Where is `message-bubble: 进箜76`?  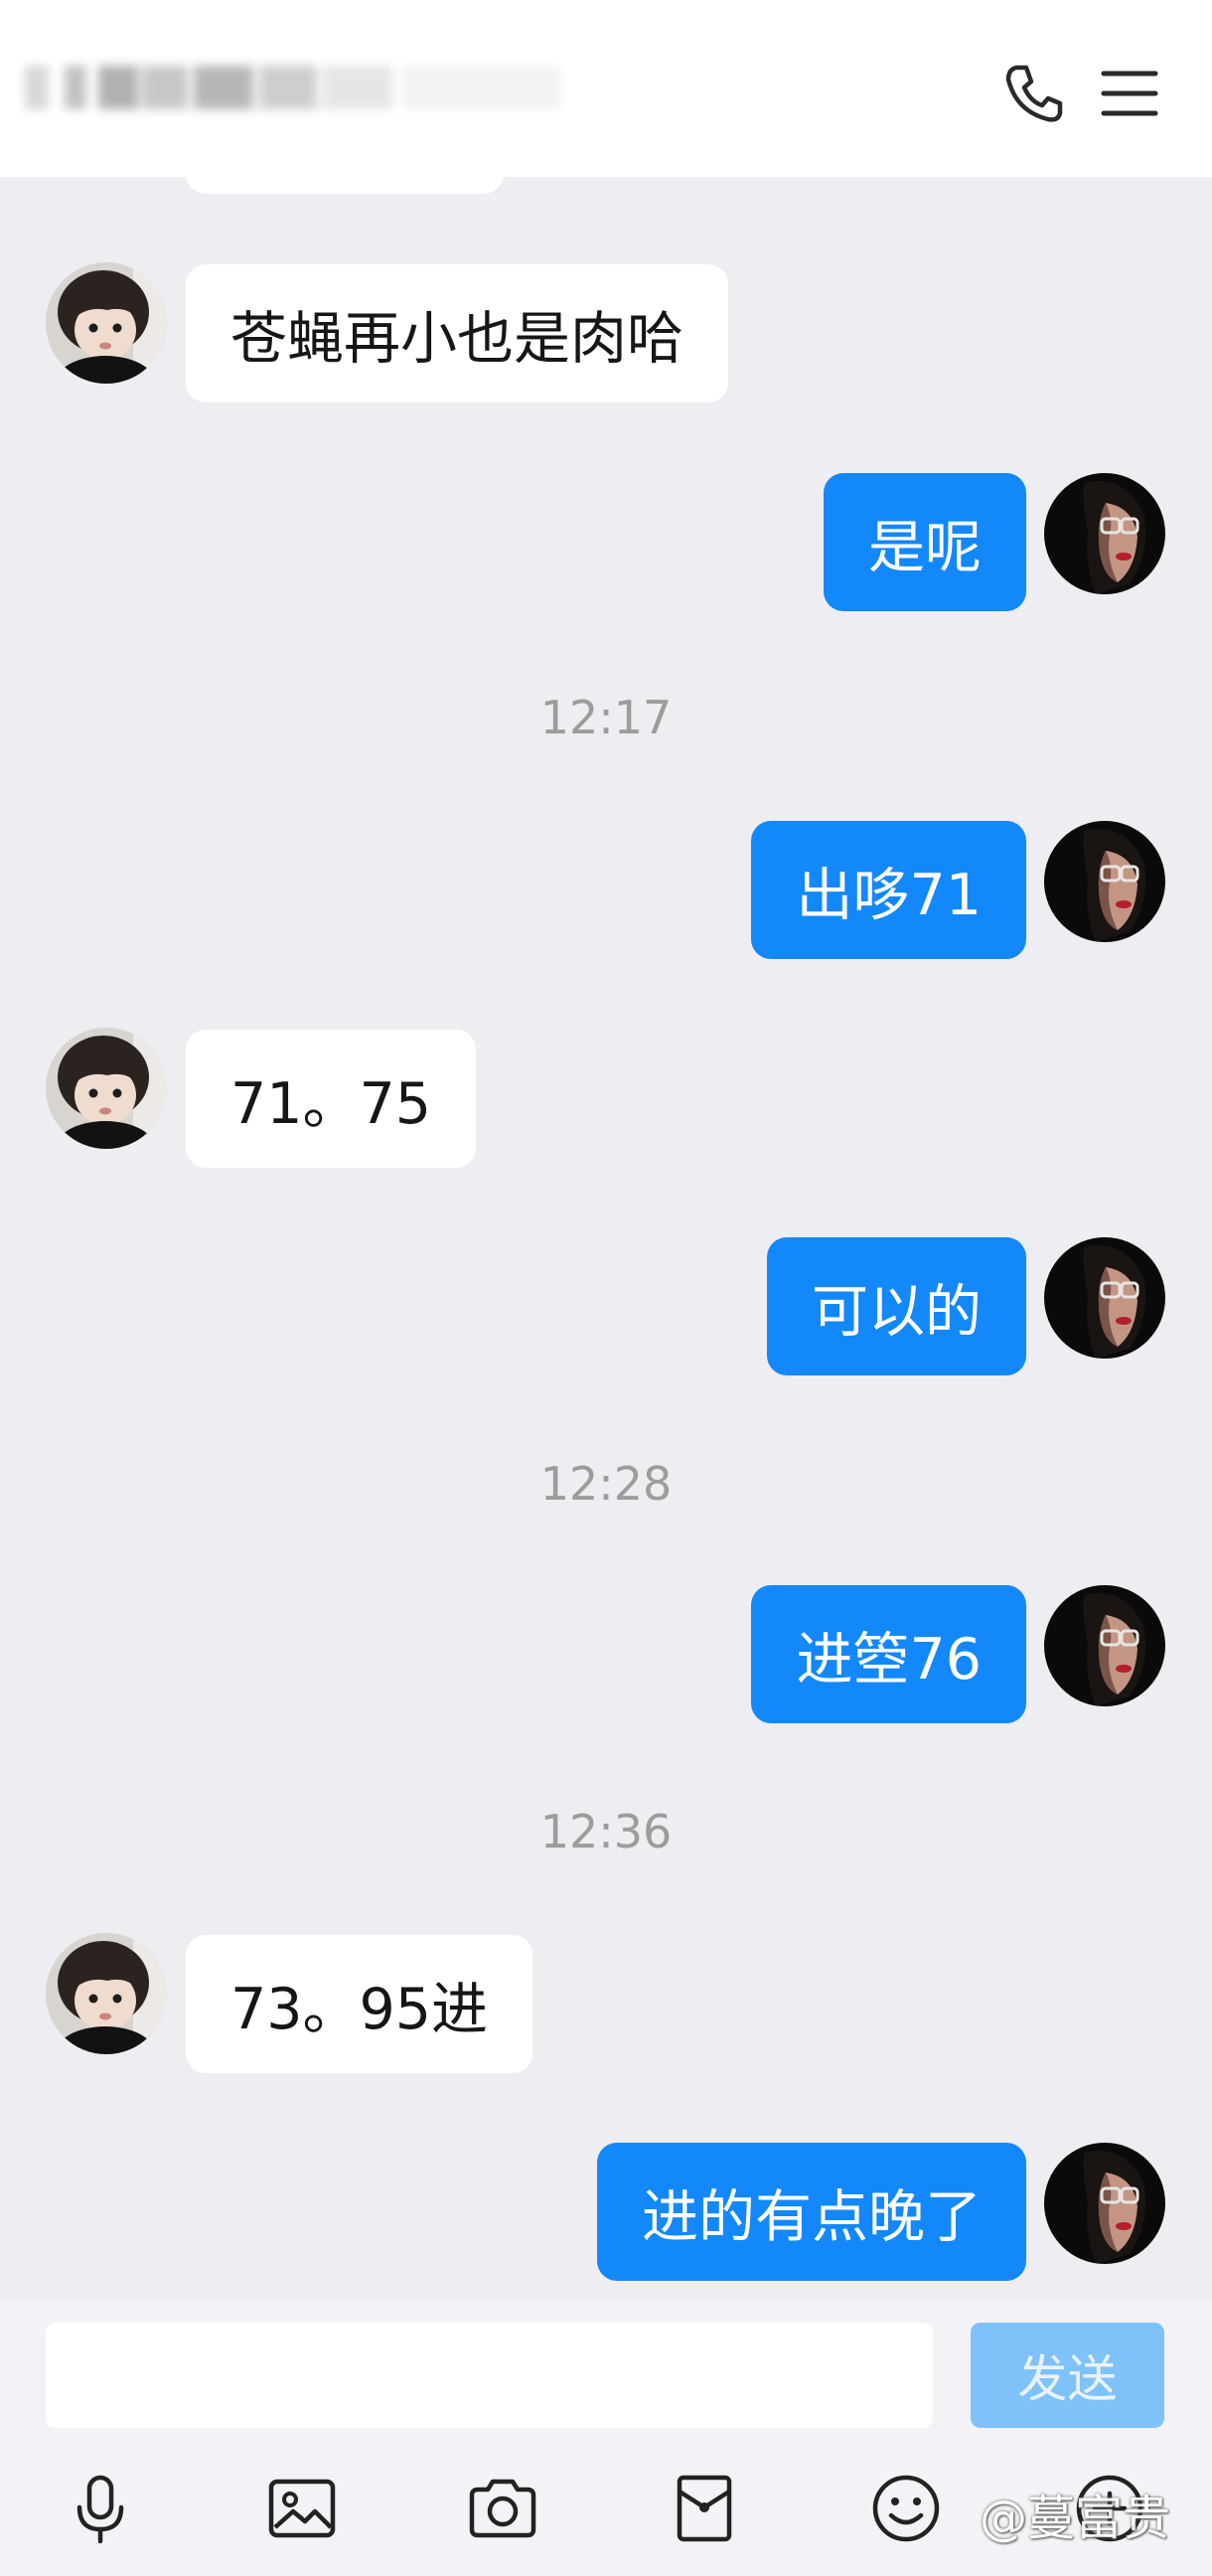
message-bubble: 进箜76 is located at coordinates (888, 1654).